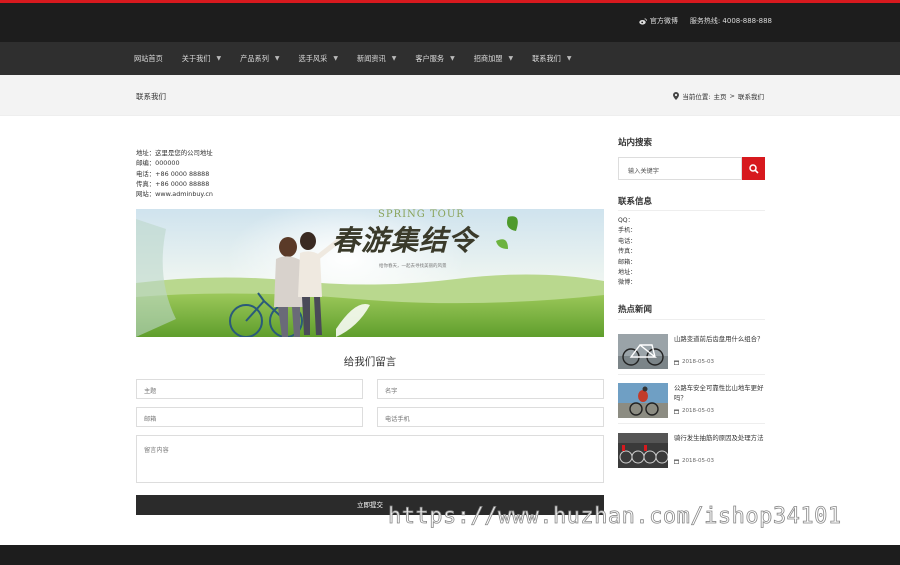 This screenshot has width=900, height=565. I want to click on breadcrumb-bar: 联系我们 当前位置: 主页 > 联系我们, so click(450, 95).